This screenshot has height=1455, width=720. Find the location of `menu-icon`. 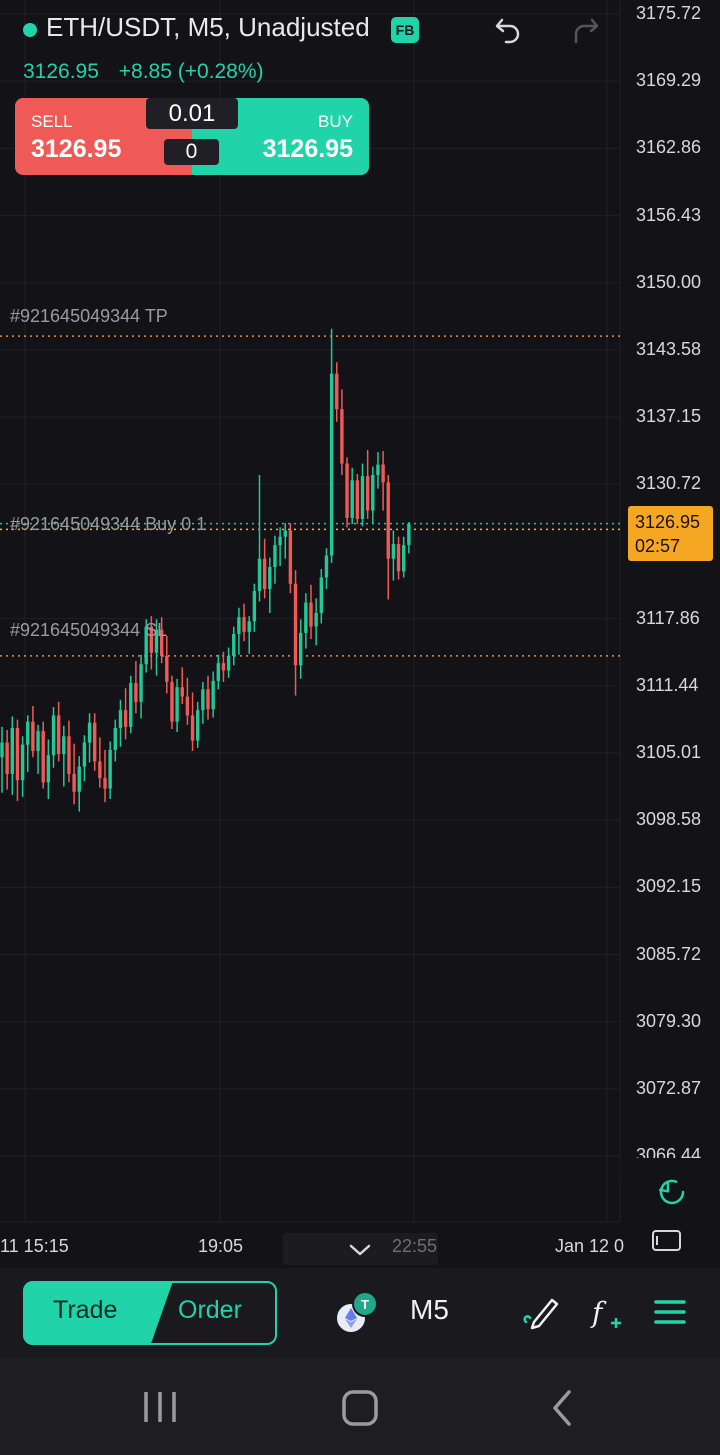

menu-icon is located at coordinates (670, 1312).